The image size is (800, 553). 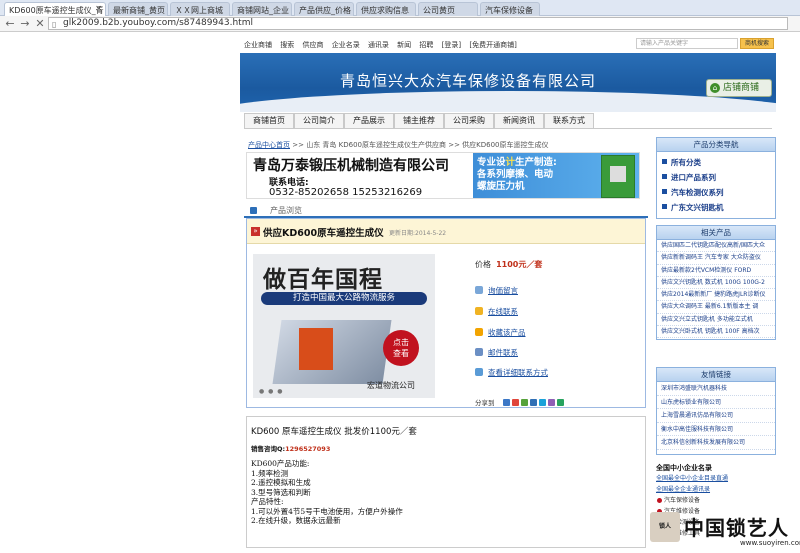 I want to click on shop-button-label: 店铺商铺, so click(x=741, y=88).